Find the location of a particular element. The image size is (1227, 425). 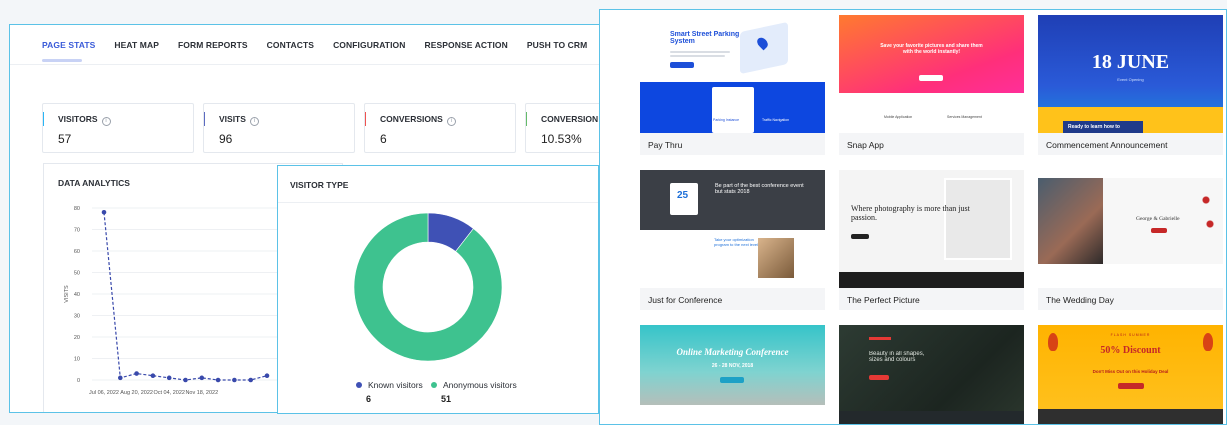

tab-push-to-crm: PUSH TO CRM is located at coordinates (557, 45).